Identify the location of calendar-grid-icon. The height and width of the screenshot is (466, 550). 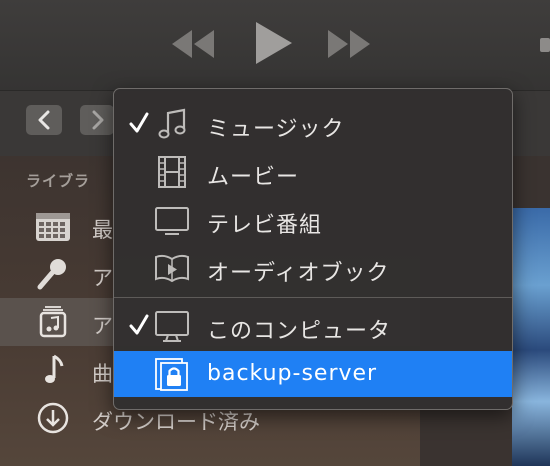
(53, 227).